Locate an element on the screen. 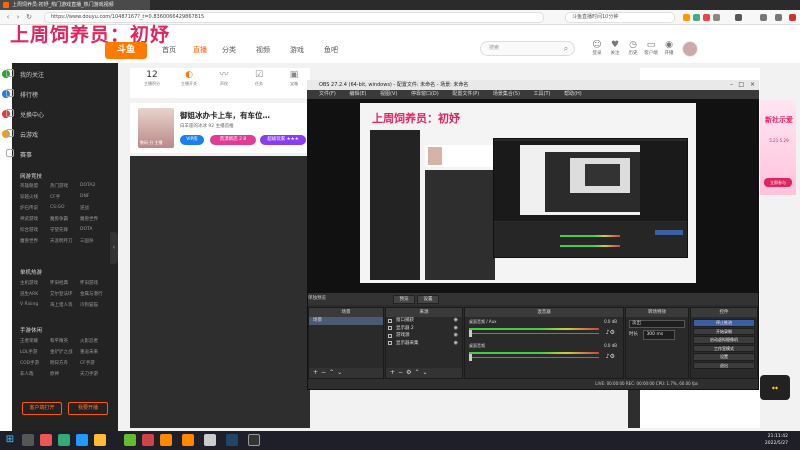  sidebar-collapse-icon: ‹ is located at coordinates (114, 248).